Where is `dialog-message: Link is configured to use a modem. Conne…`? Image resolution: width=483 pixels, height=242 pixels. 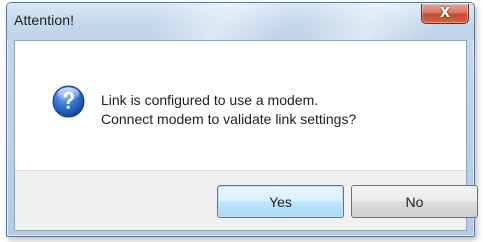 dialog-message: Link is configured to use a modem. Conne… is located at coordinates (228, 110).